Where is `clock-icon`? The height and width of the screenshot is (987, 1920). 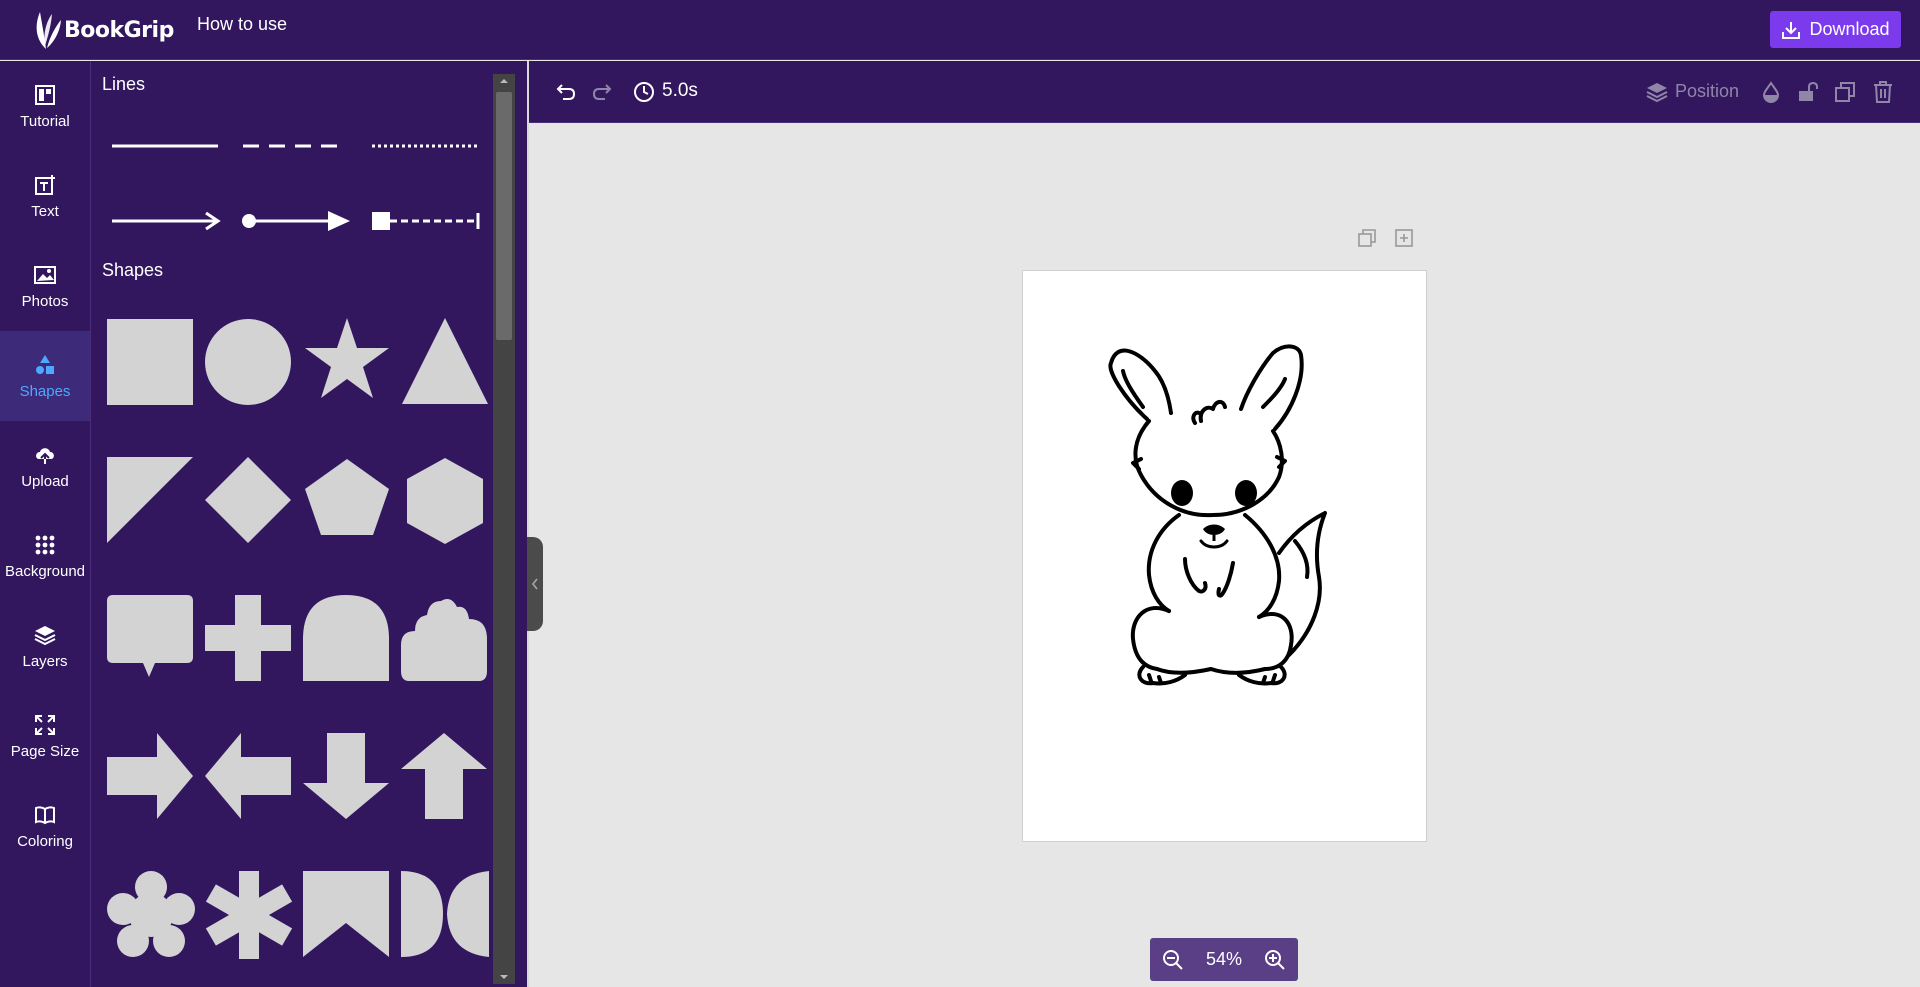
clock-icon is located at coordinates (644, 92).